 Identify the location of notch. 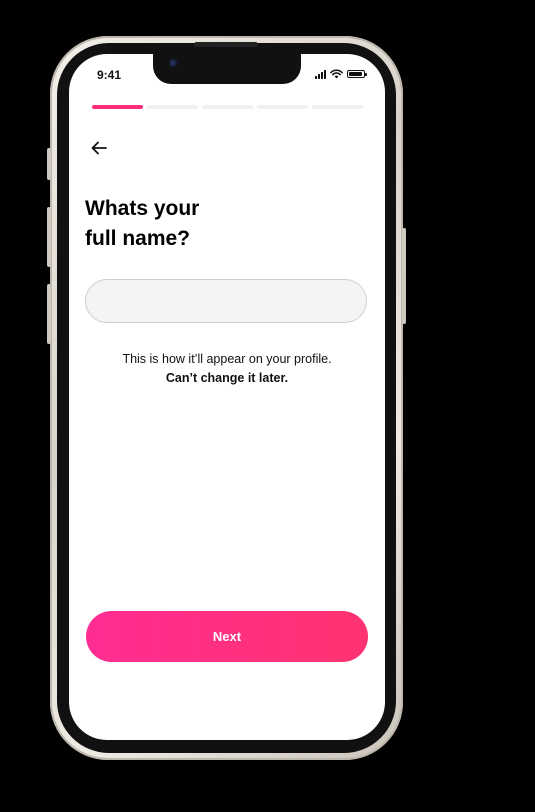
(227, 69).